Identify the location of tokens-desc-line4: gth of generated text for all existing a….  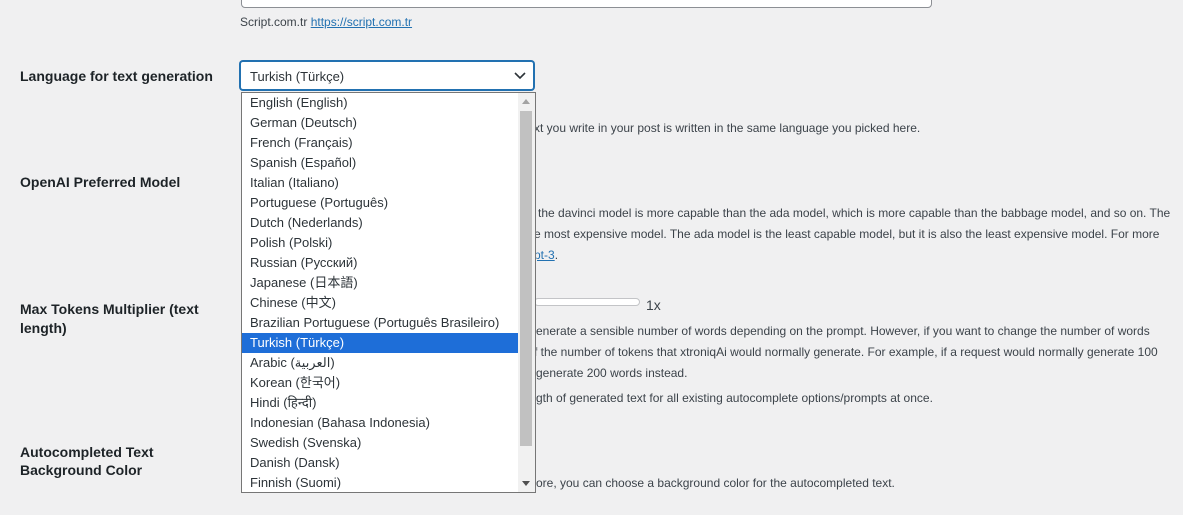
(734, 398).